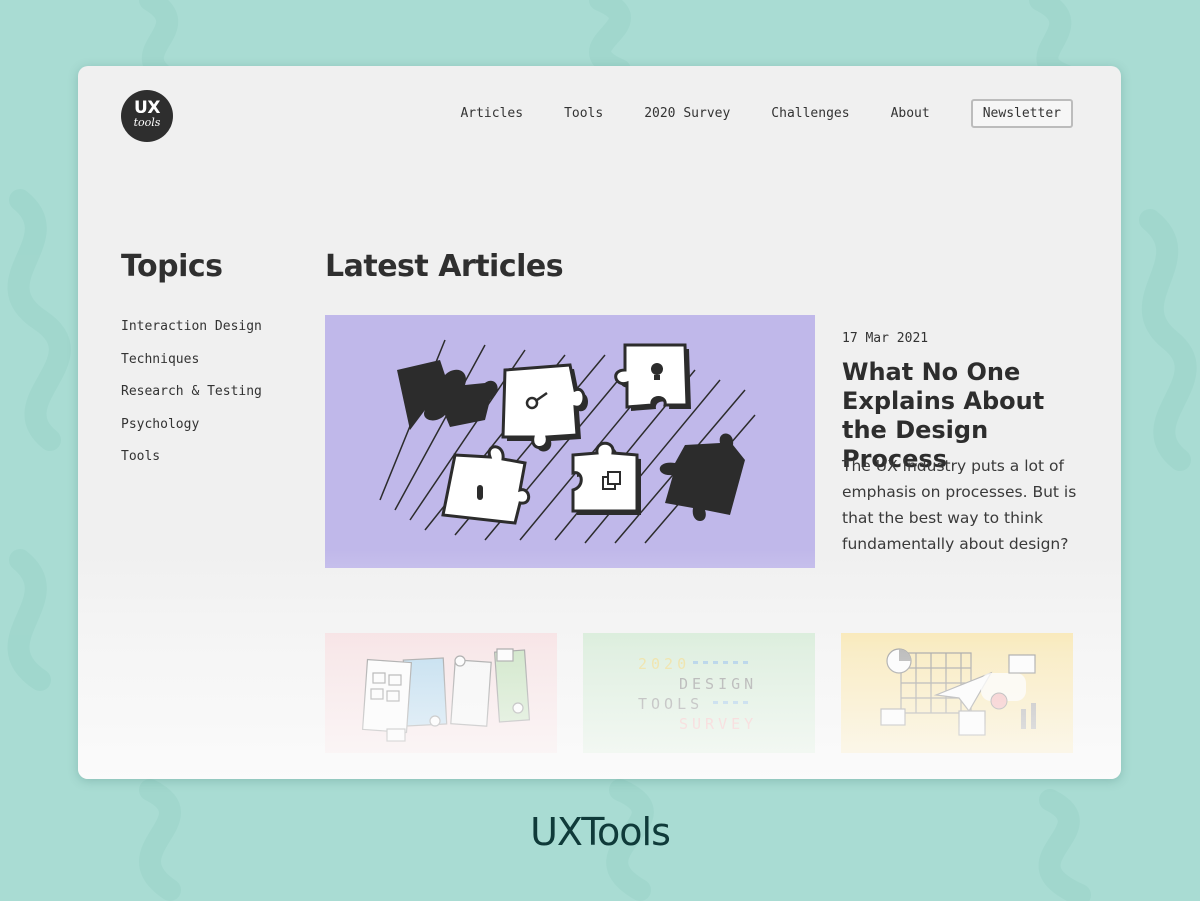  Describe the element at coordinates (664, 664) in the screenshot. I see `survey-year: 2020` at that location.